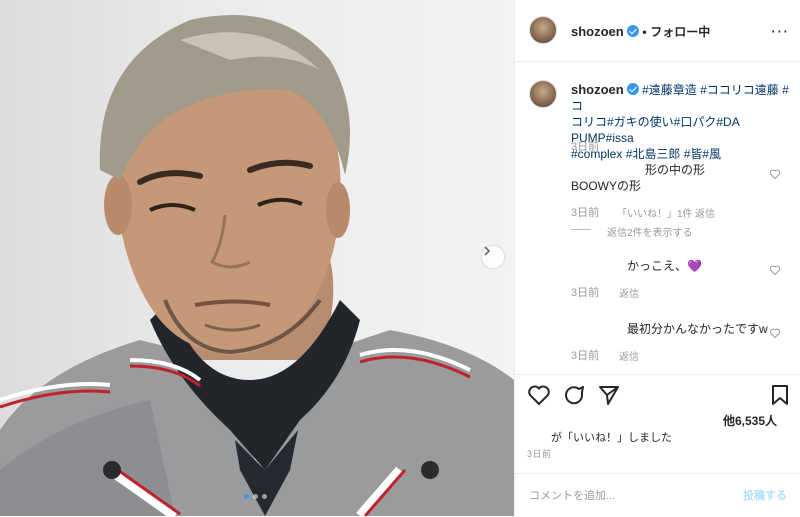  Describe the element at coordinates (611, 438) in the screenshot. I see `liked-text: が「いいね！」しました` at that location.